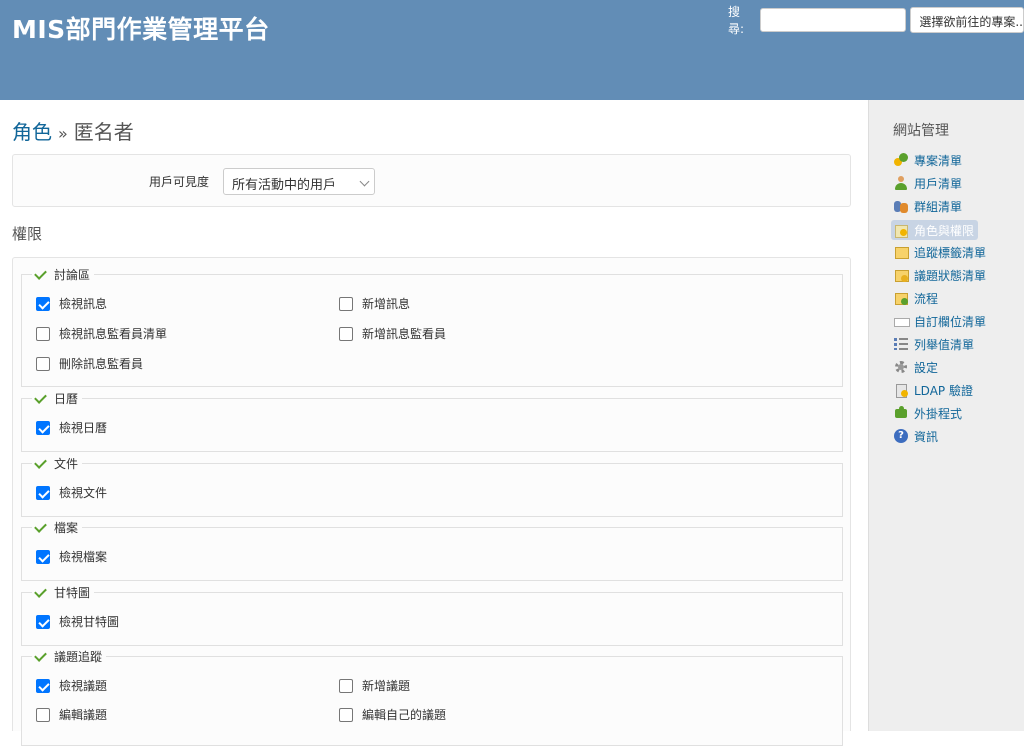 This screenshot has width=1024, height=746. Describe the element at coordinates (72, 593) in the screenshot. I see `group-name: 甘特圖` at that location.